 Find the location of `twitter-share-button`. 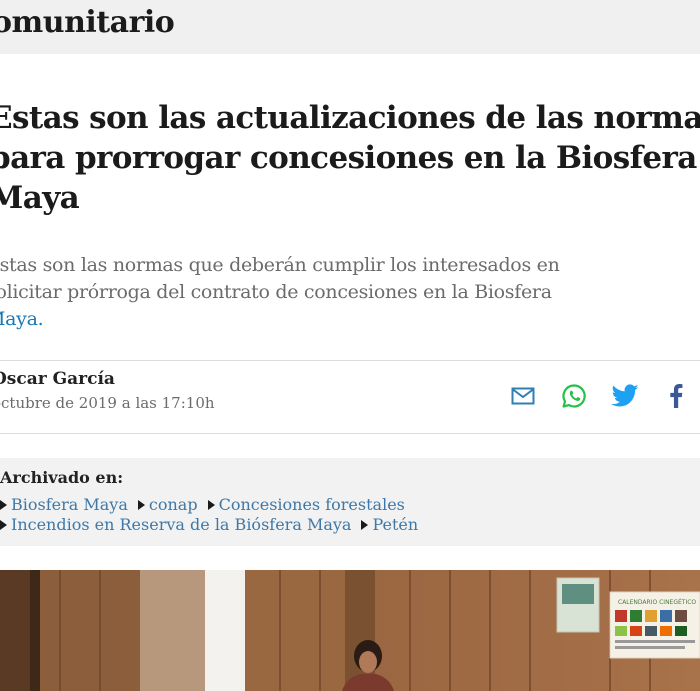

twitter-share-button is located at coordinates (625, 396).